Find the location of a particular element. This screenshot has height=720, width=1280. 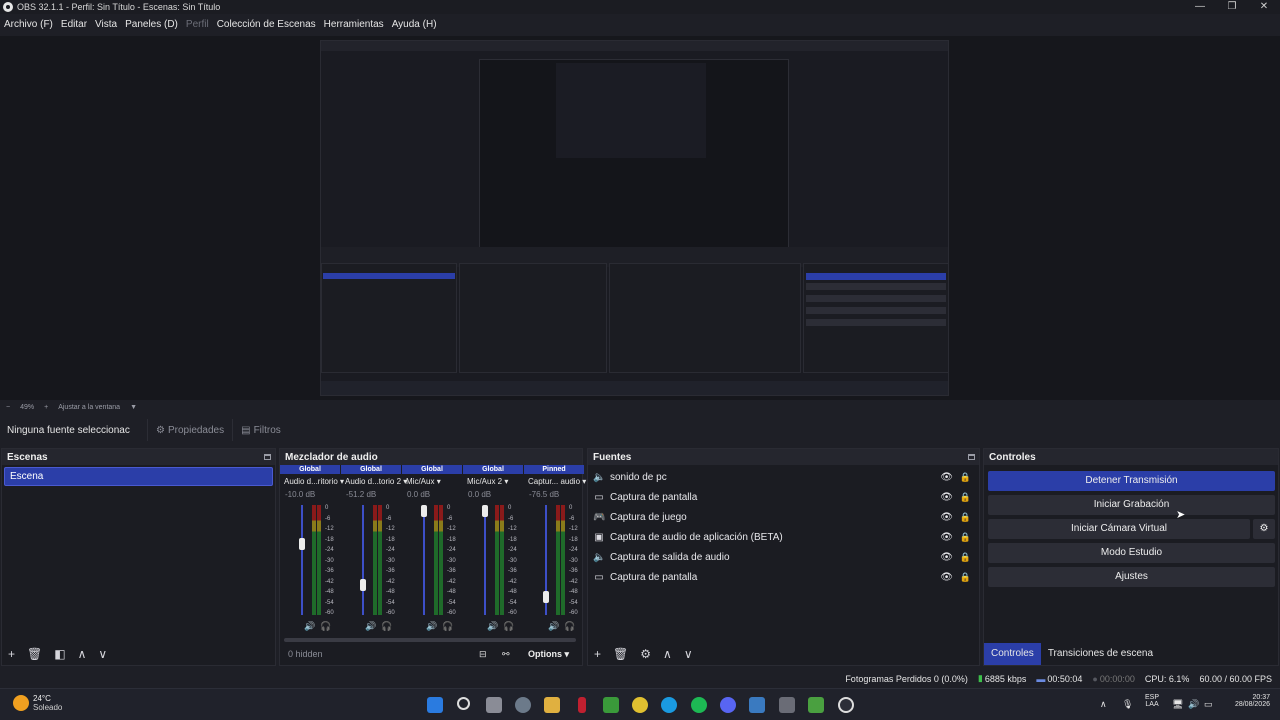

zoom-out-button: − is located at coordinates (8, 407).